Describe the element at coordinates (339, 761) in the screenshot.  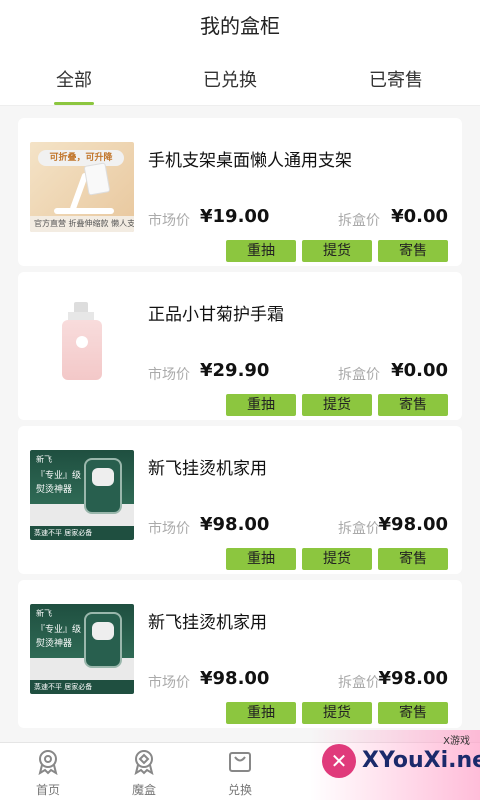
I see `watermark-logo-icon: ✕` at that location.